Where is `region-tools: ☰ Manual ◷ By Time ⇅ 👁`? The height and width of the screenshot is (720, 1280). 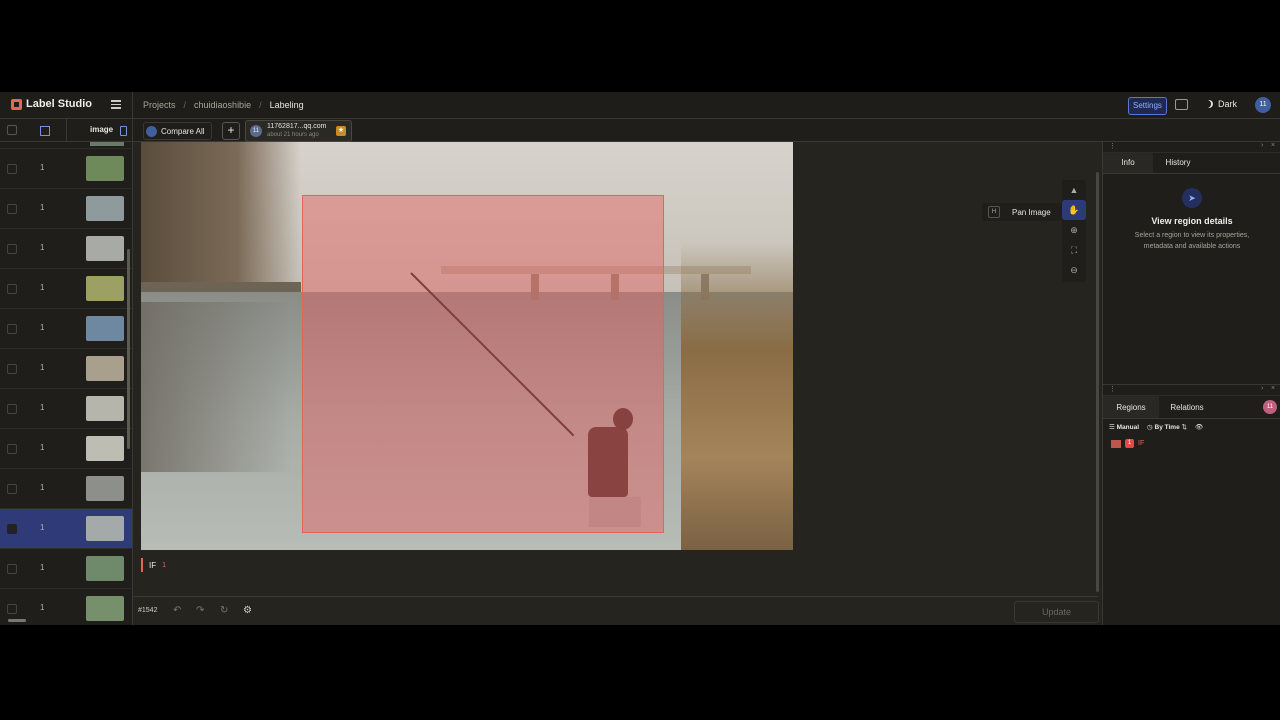
region-tools: ☰ Manual ◷ By Time ⇅ 👁 is located at coordinates (1191, 427).